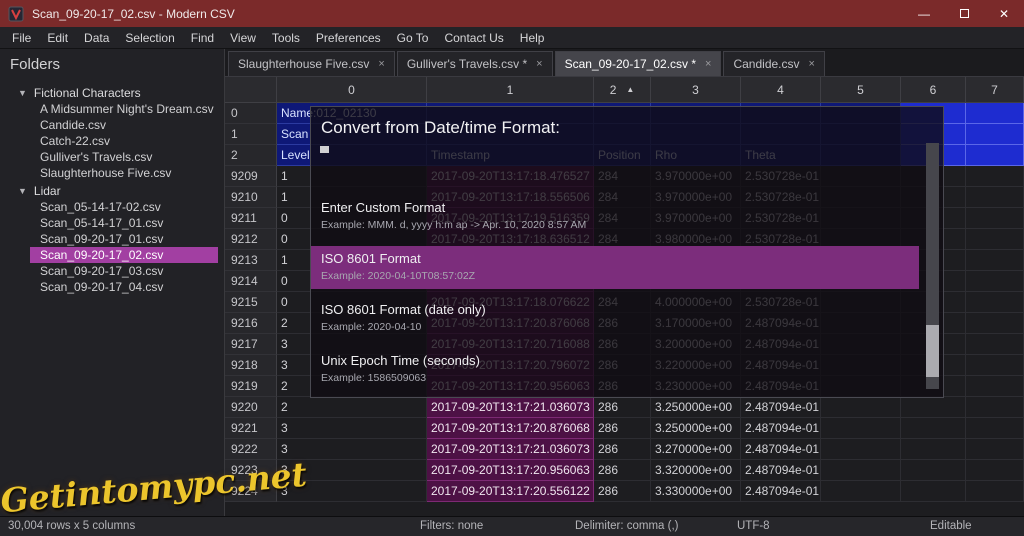 The width and height of the screenshot is (1024, 536). What do you see at coordinates (510, 428) in the screenshot?
I see `grid-cell: 2017-09-20T13:17:20.876068` at bounding box center [510, 428].